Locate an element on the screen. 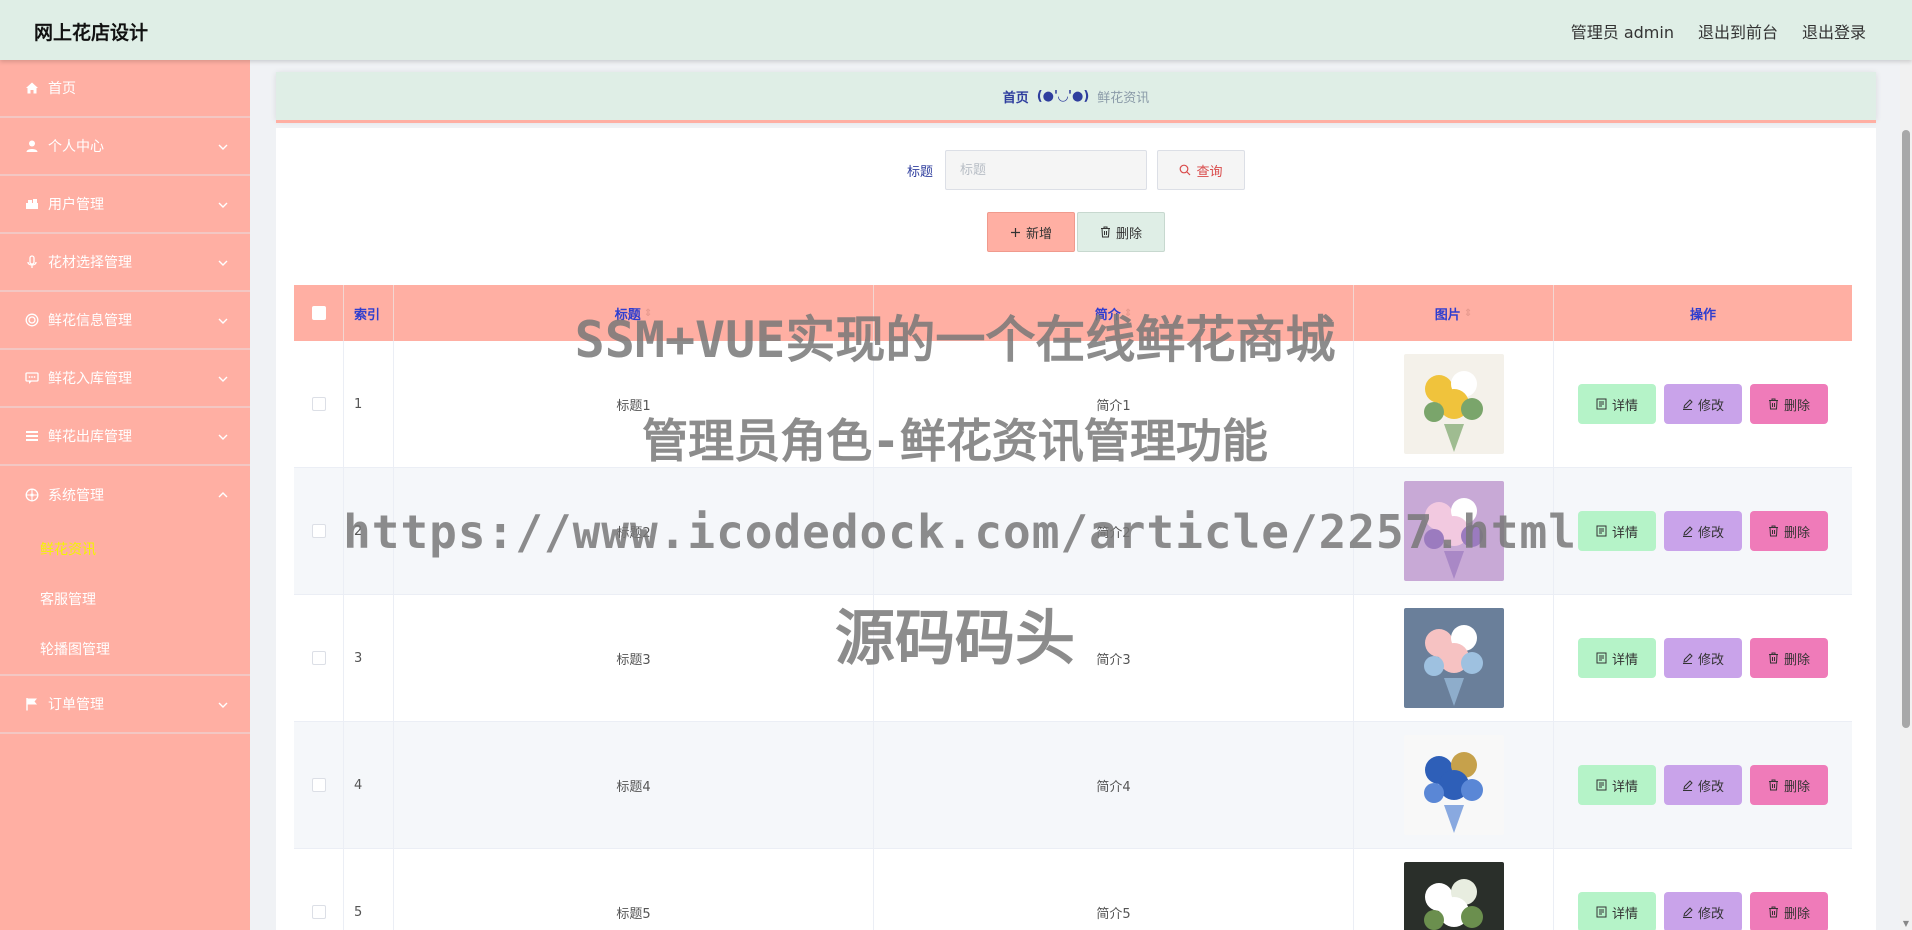 The width and height of the screenshot is (1912, 930). page-scrollbar: ▼ is located at coordinates (1906, 495).